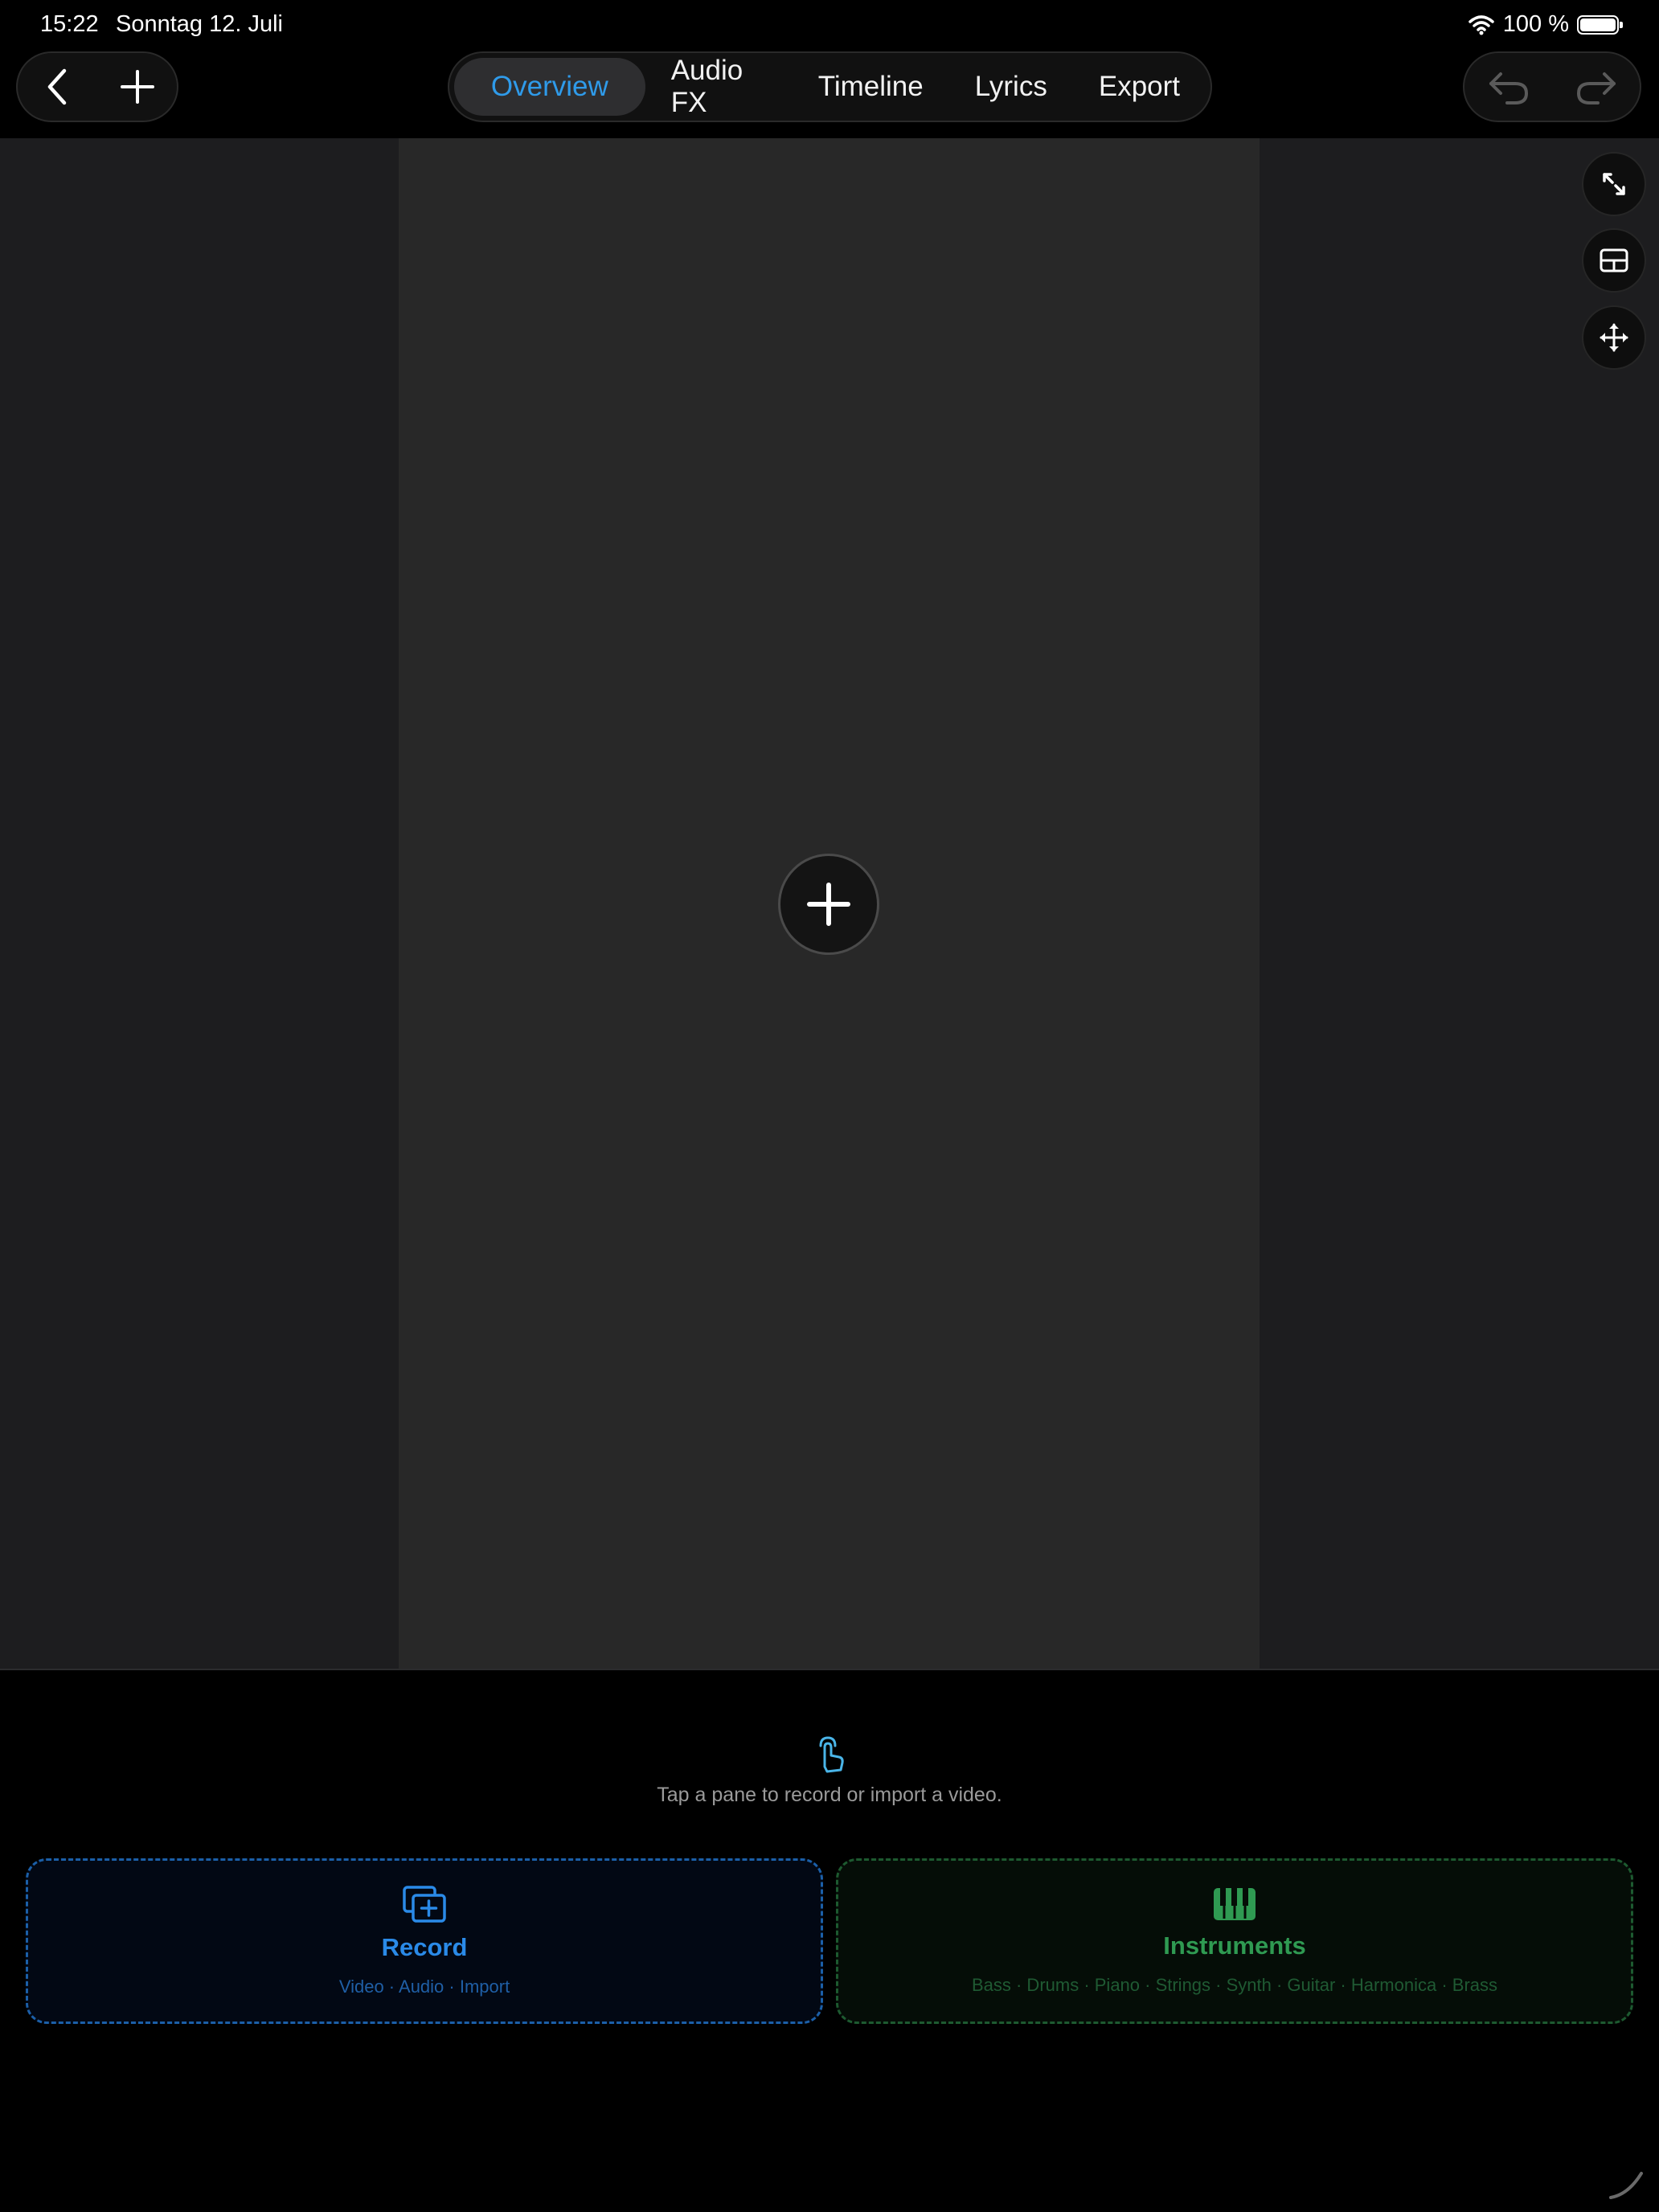  What do you see at coordinates (1139, 87) in the screenshot?
I see `tab-export: Export` at bounding box center [1139, 87].